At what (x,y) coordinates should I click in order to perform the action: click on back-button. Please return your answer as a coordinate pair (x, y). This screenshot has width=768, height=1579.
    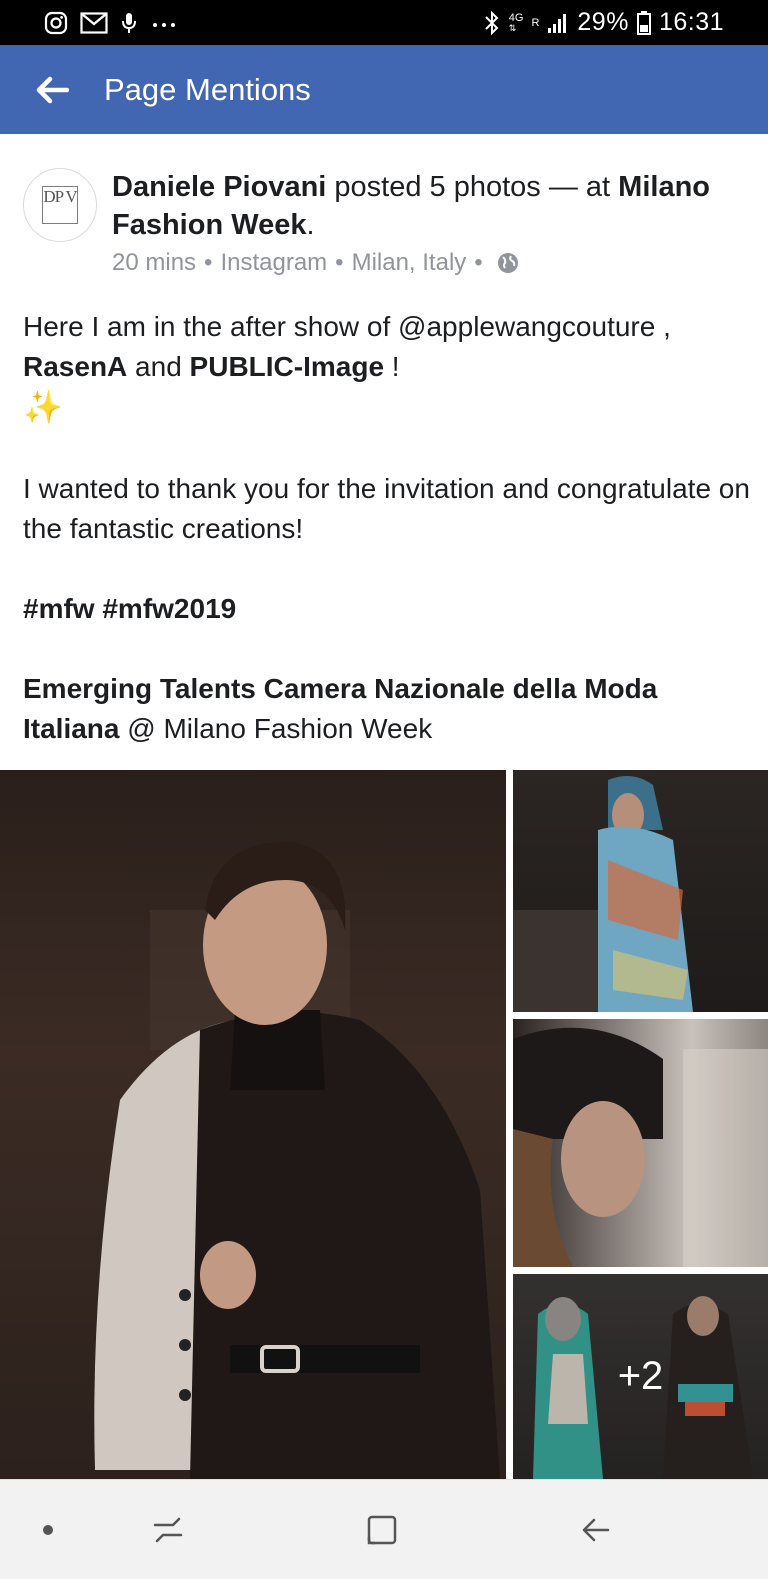
    Looking at the image, I should click on (52, 90).